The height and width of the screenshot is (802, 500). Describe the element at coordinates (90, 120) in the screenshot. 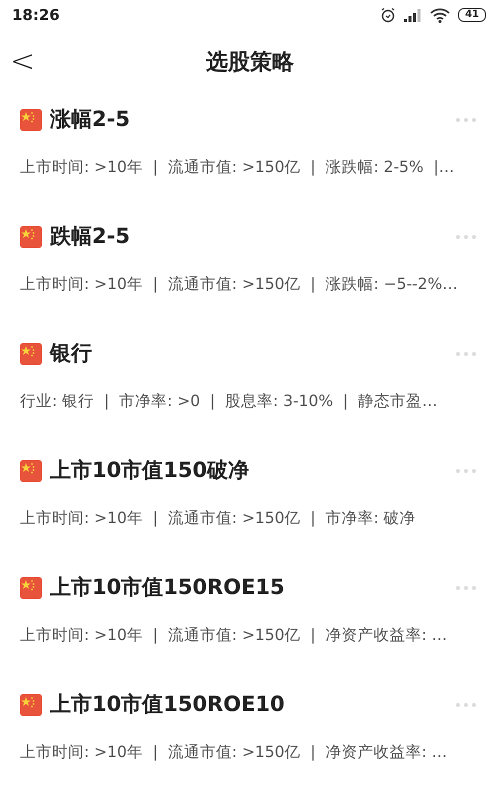

I see `strategy-name: 涨幅2-5` at that location.